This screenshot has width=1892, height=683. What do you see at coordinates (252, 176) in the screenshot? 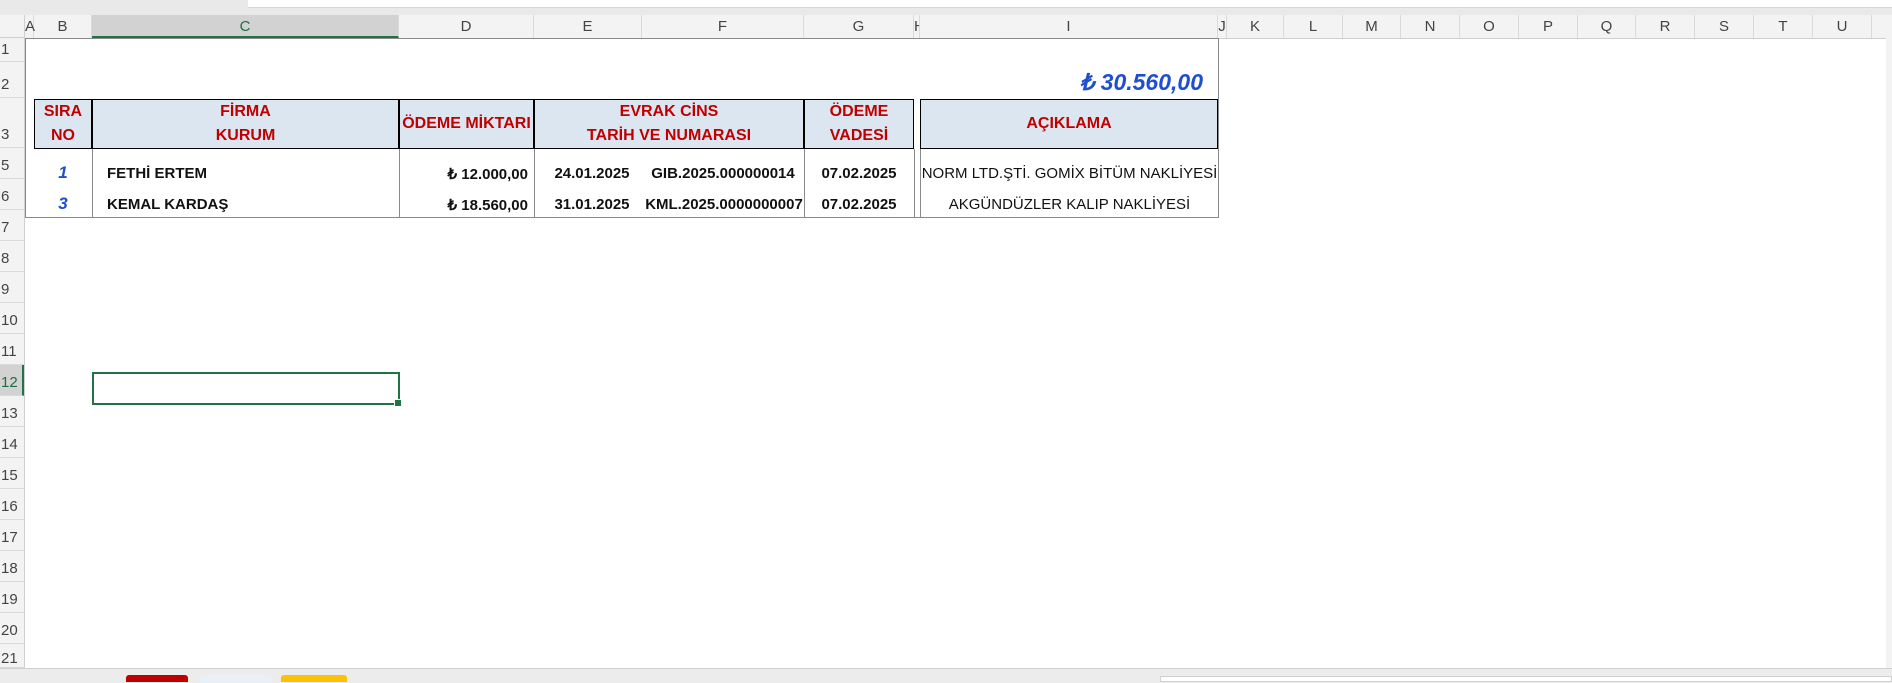
I see `record-1-firma: FETHİ ERTEM` at bounding box center [252, 176].